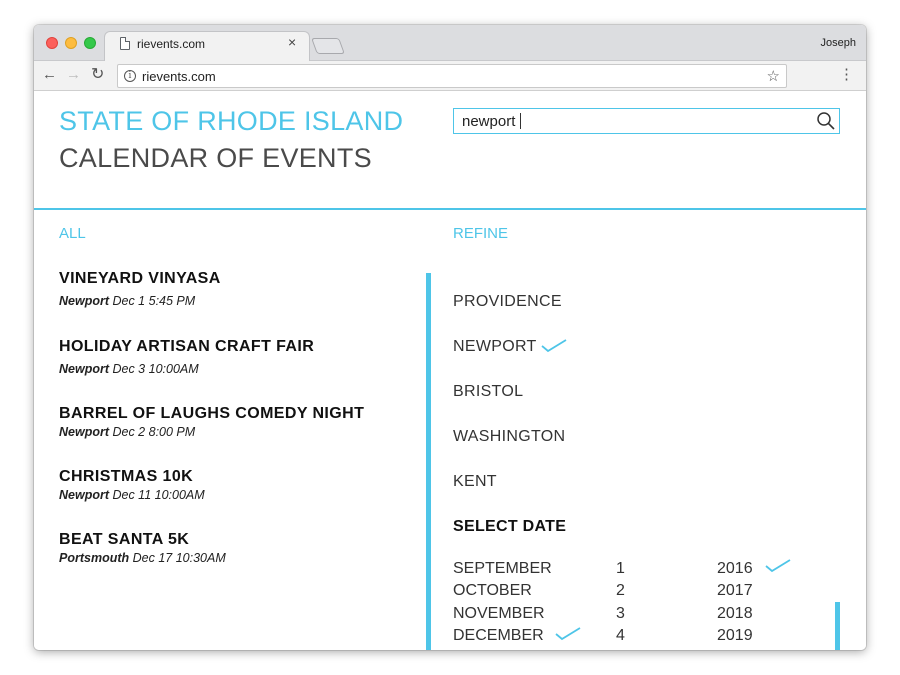 This screenshot has height=675, width=900. What do you see at coordinates (620, 591) in the screenshot?
I see `day-option: 2` at bounding box center [620, 591].